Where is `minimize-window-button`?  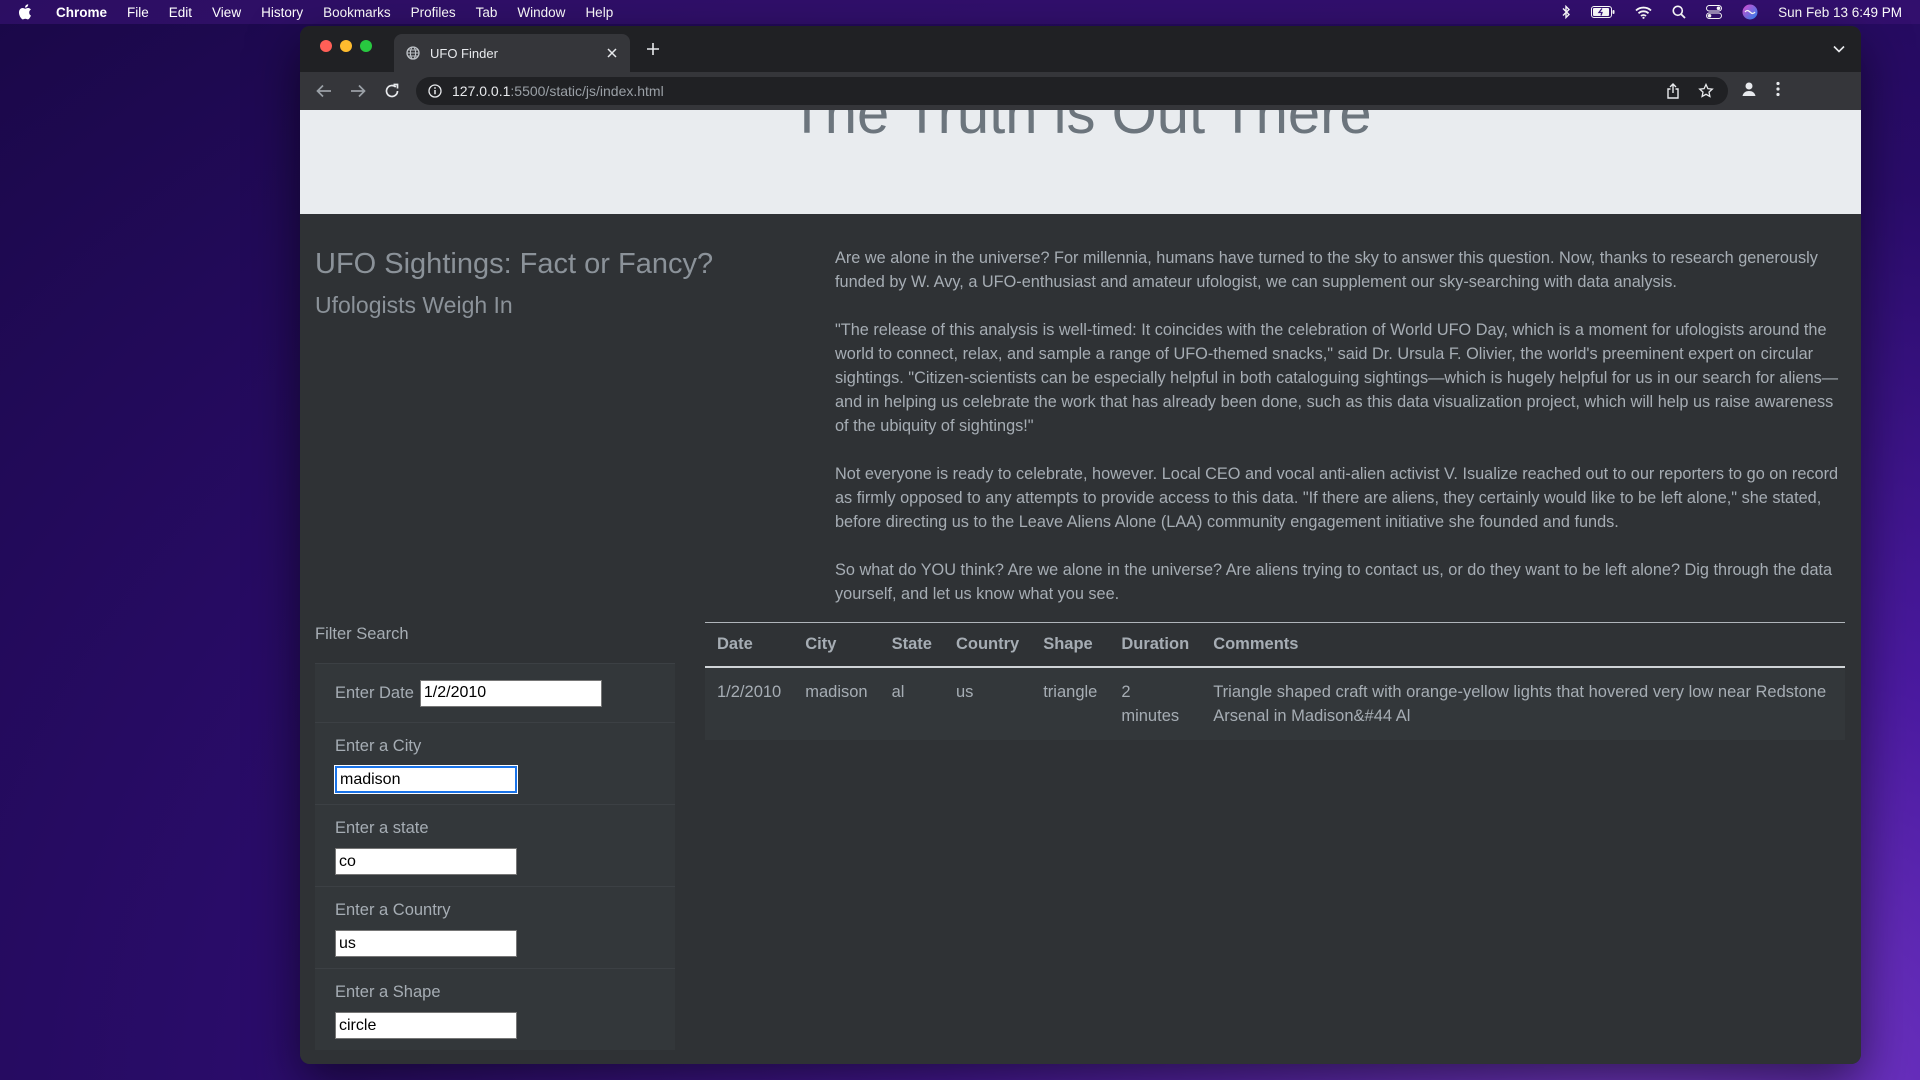 minimize-window-button is located at coordinates (346, 46).